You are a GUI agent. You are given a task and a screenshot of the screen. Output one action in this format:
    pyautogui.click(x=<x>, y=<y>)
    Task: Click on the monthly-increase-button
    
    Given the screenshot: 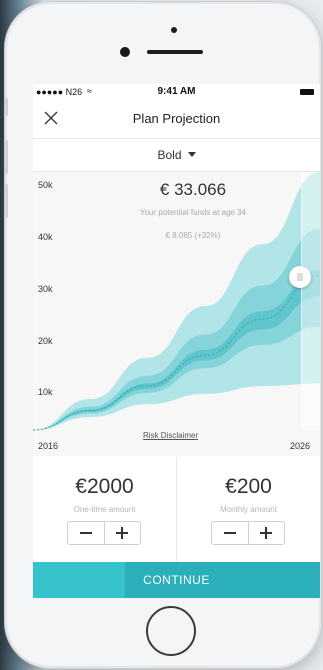 What is the action you would take?
    pyautogui.click(x=266, y=533)
    